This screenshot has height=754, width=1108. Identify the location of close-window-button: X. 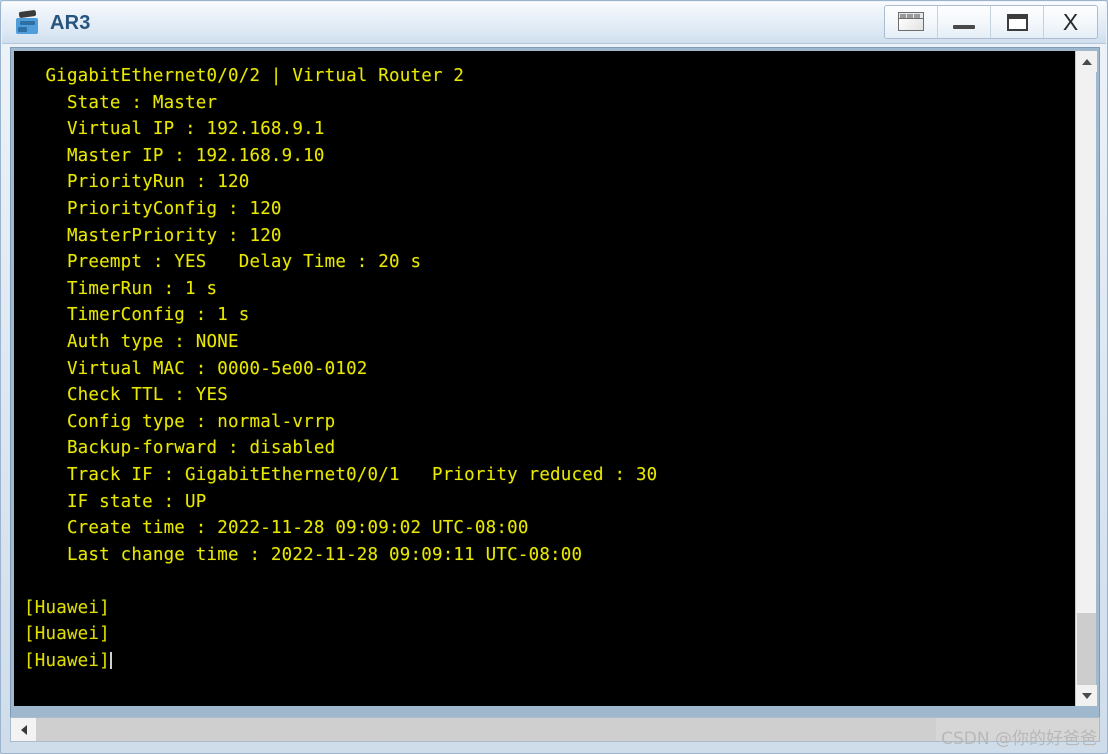
(1070, 22).